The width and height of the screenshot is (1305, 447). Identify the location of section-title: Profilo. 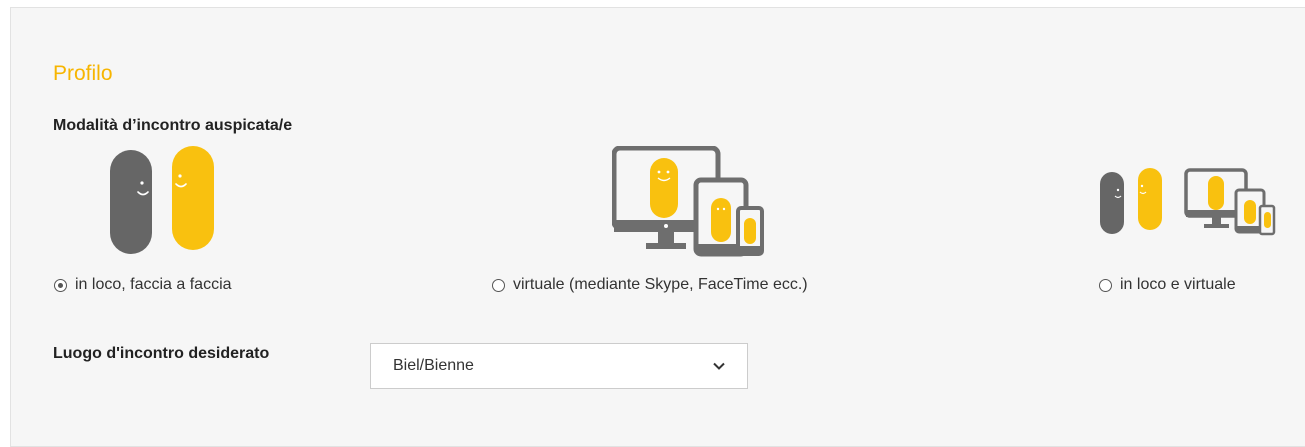
(83, 73).